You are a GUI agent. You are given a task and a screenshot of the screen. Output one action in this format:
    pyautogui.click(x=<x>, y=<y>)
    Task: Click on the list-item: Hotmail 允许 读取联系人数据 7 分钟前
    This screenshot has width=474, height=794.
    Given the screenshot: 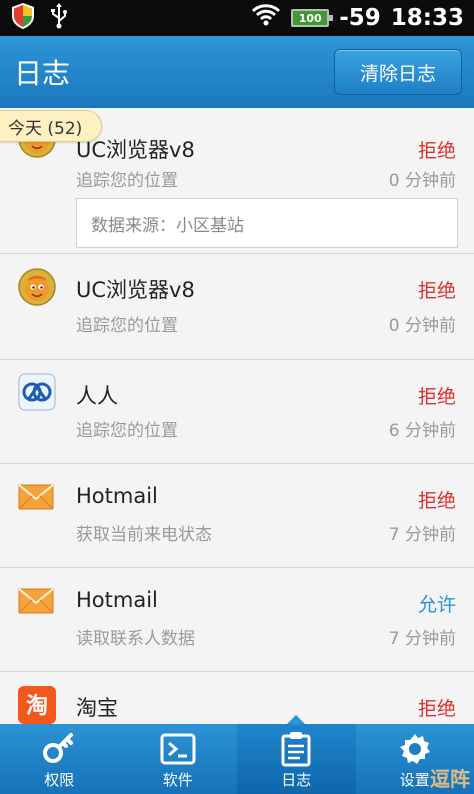 What is the action you would take?
    pyautogui.click(x=237, y=620)
    